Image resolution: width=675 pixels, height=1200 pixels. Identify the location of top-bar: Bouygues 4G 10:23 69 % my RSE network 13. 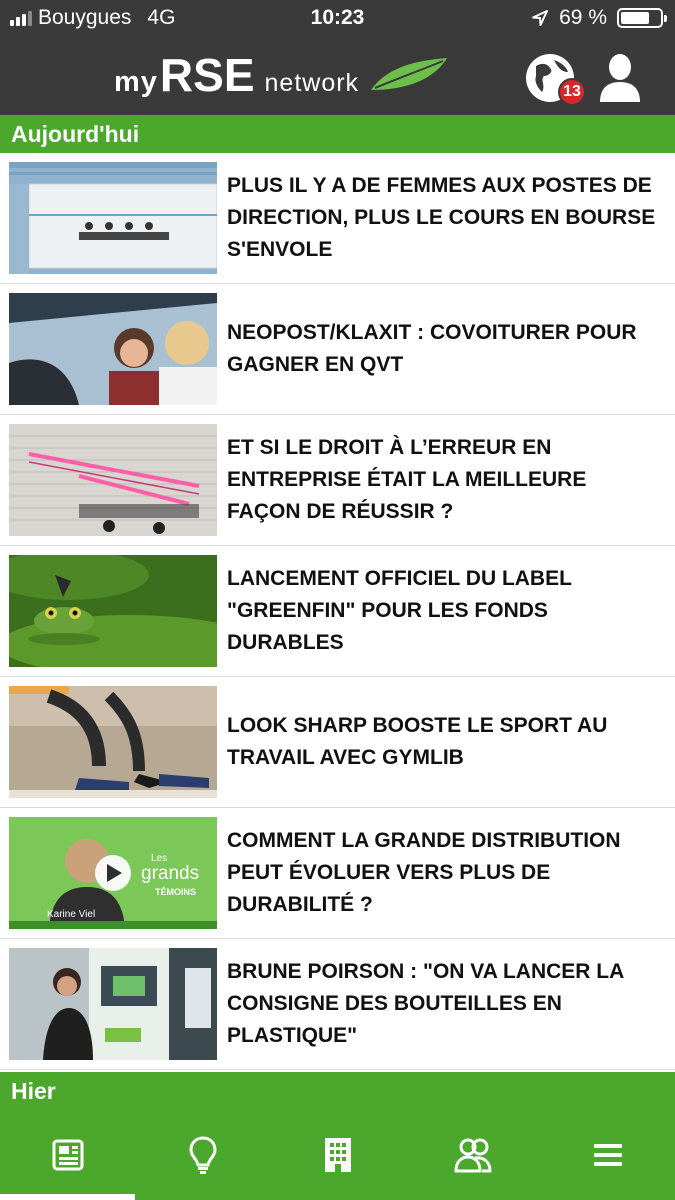
(337, 57).